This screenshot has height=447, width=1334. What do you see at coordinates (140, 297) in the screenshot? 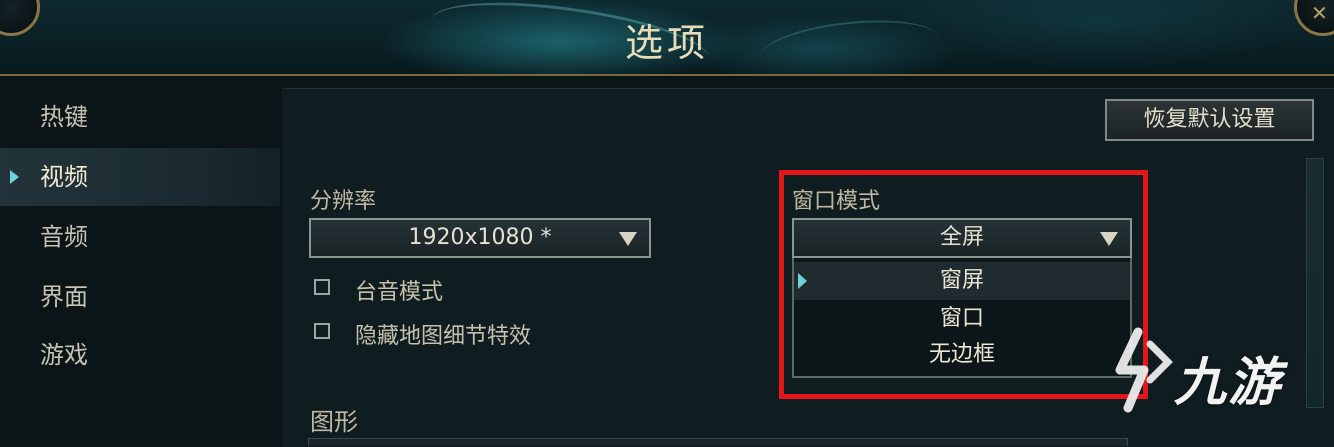
I see `sidebar-item-interface: 界面` at bounding box center [140, 297].